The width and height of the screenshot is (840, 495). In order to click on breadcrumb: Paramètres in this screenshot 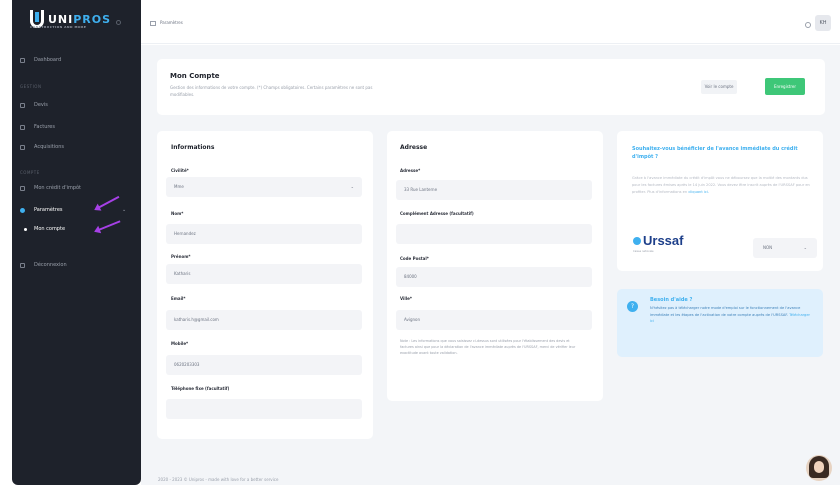, I will do `click(171, 22)`.